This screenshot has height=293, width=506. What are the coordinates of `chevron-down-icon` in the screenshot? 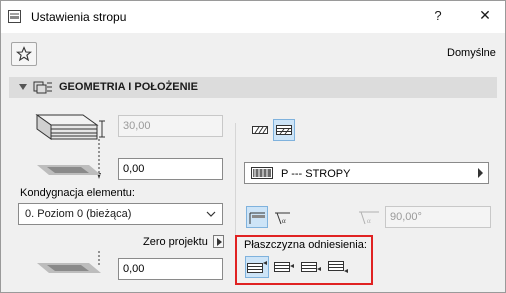 It's located at (211, 214).